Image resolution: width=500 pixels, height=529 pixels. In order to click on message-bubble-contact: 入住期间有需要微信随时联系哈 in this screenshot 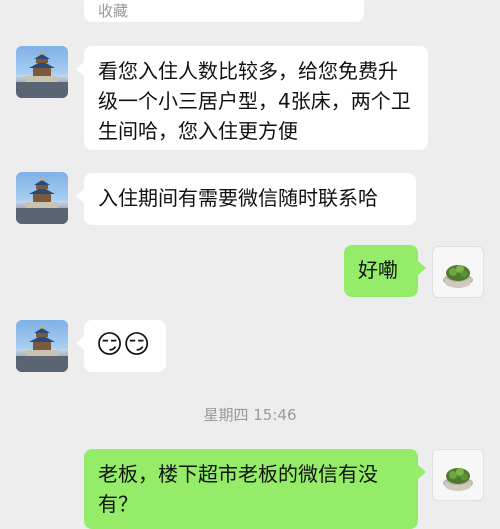, I will do `click(246, 199)`.